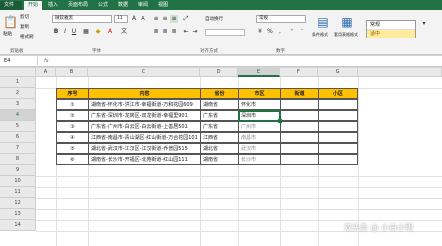 The width and height of the screenshot is (442, 246). Describe the element at coordinates (18, 93) in the screenshot. I see `row-header-2: 2` at that location.